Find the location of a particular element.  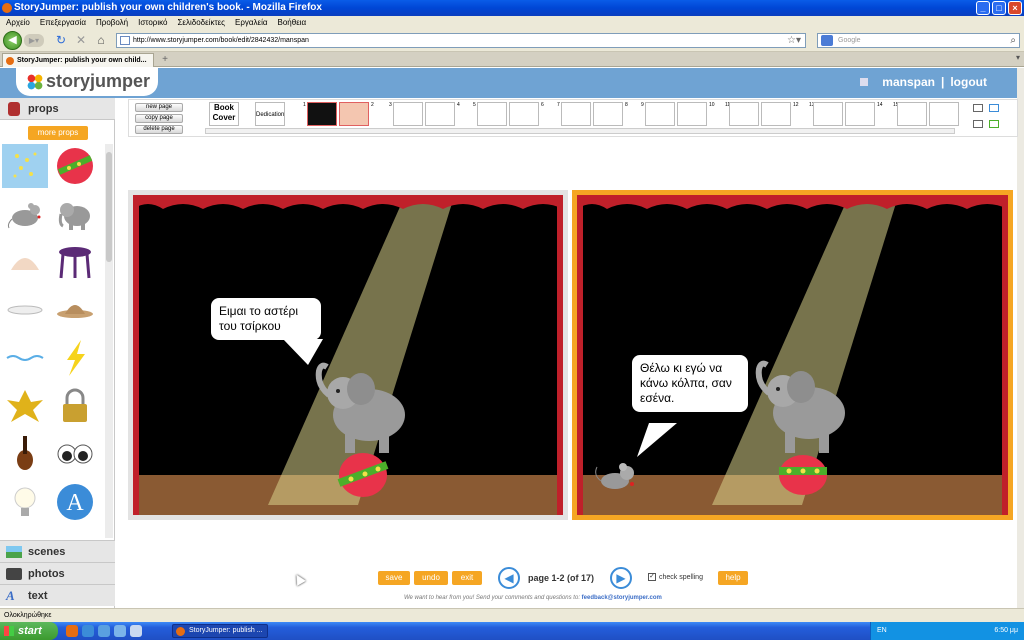

prop-lightning is located at coordinates (75, 358).